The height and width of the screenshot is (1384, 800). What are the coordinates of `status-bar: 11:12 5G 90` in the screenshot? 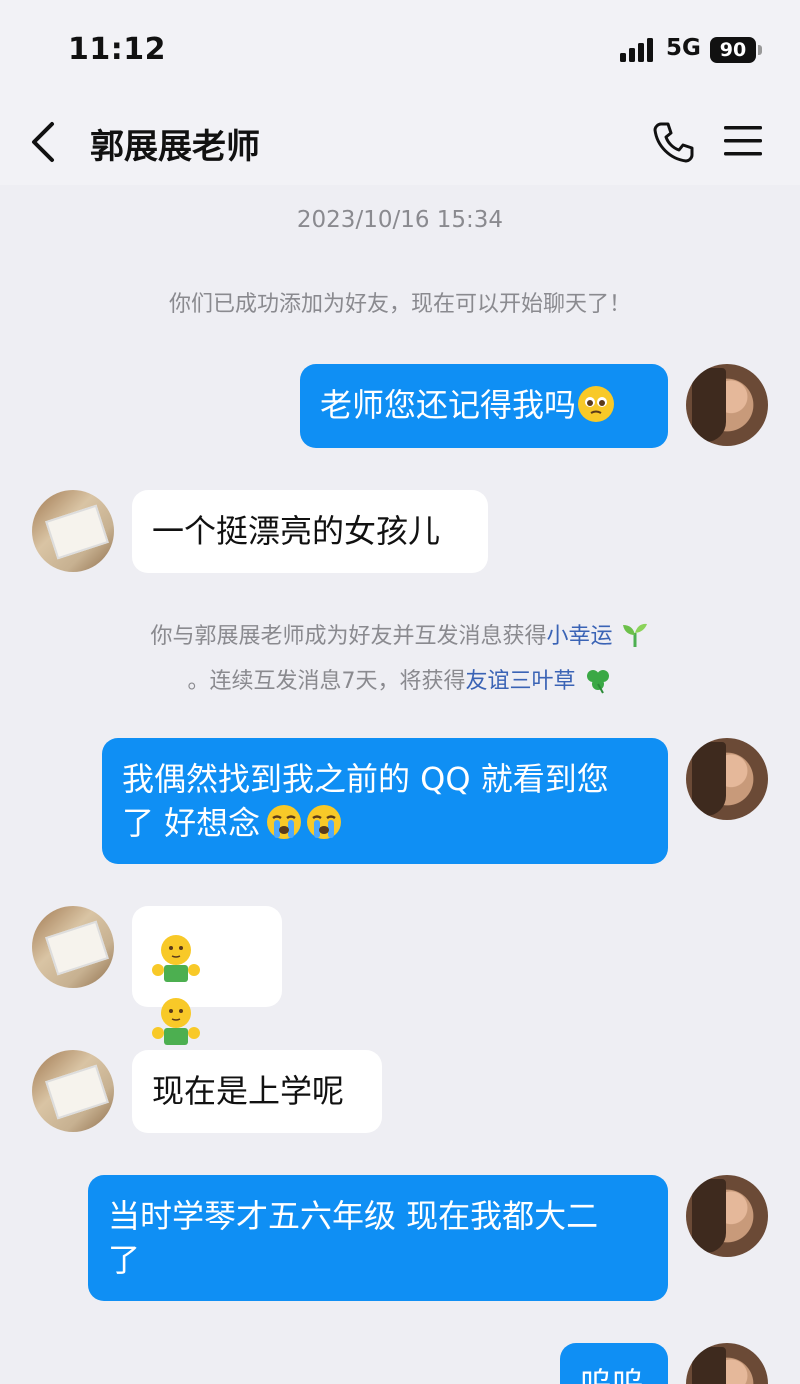 It's located at (400, 47).